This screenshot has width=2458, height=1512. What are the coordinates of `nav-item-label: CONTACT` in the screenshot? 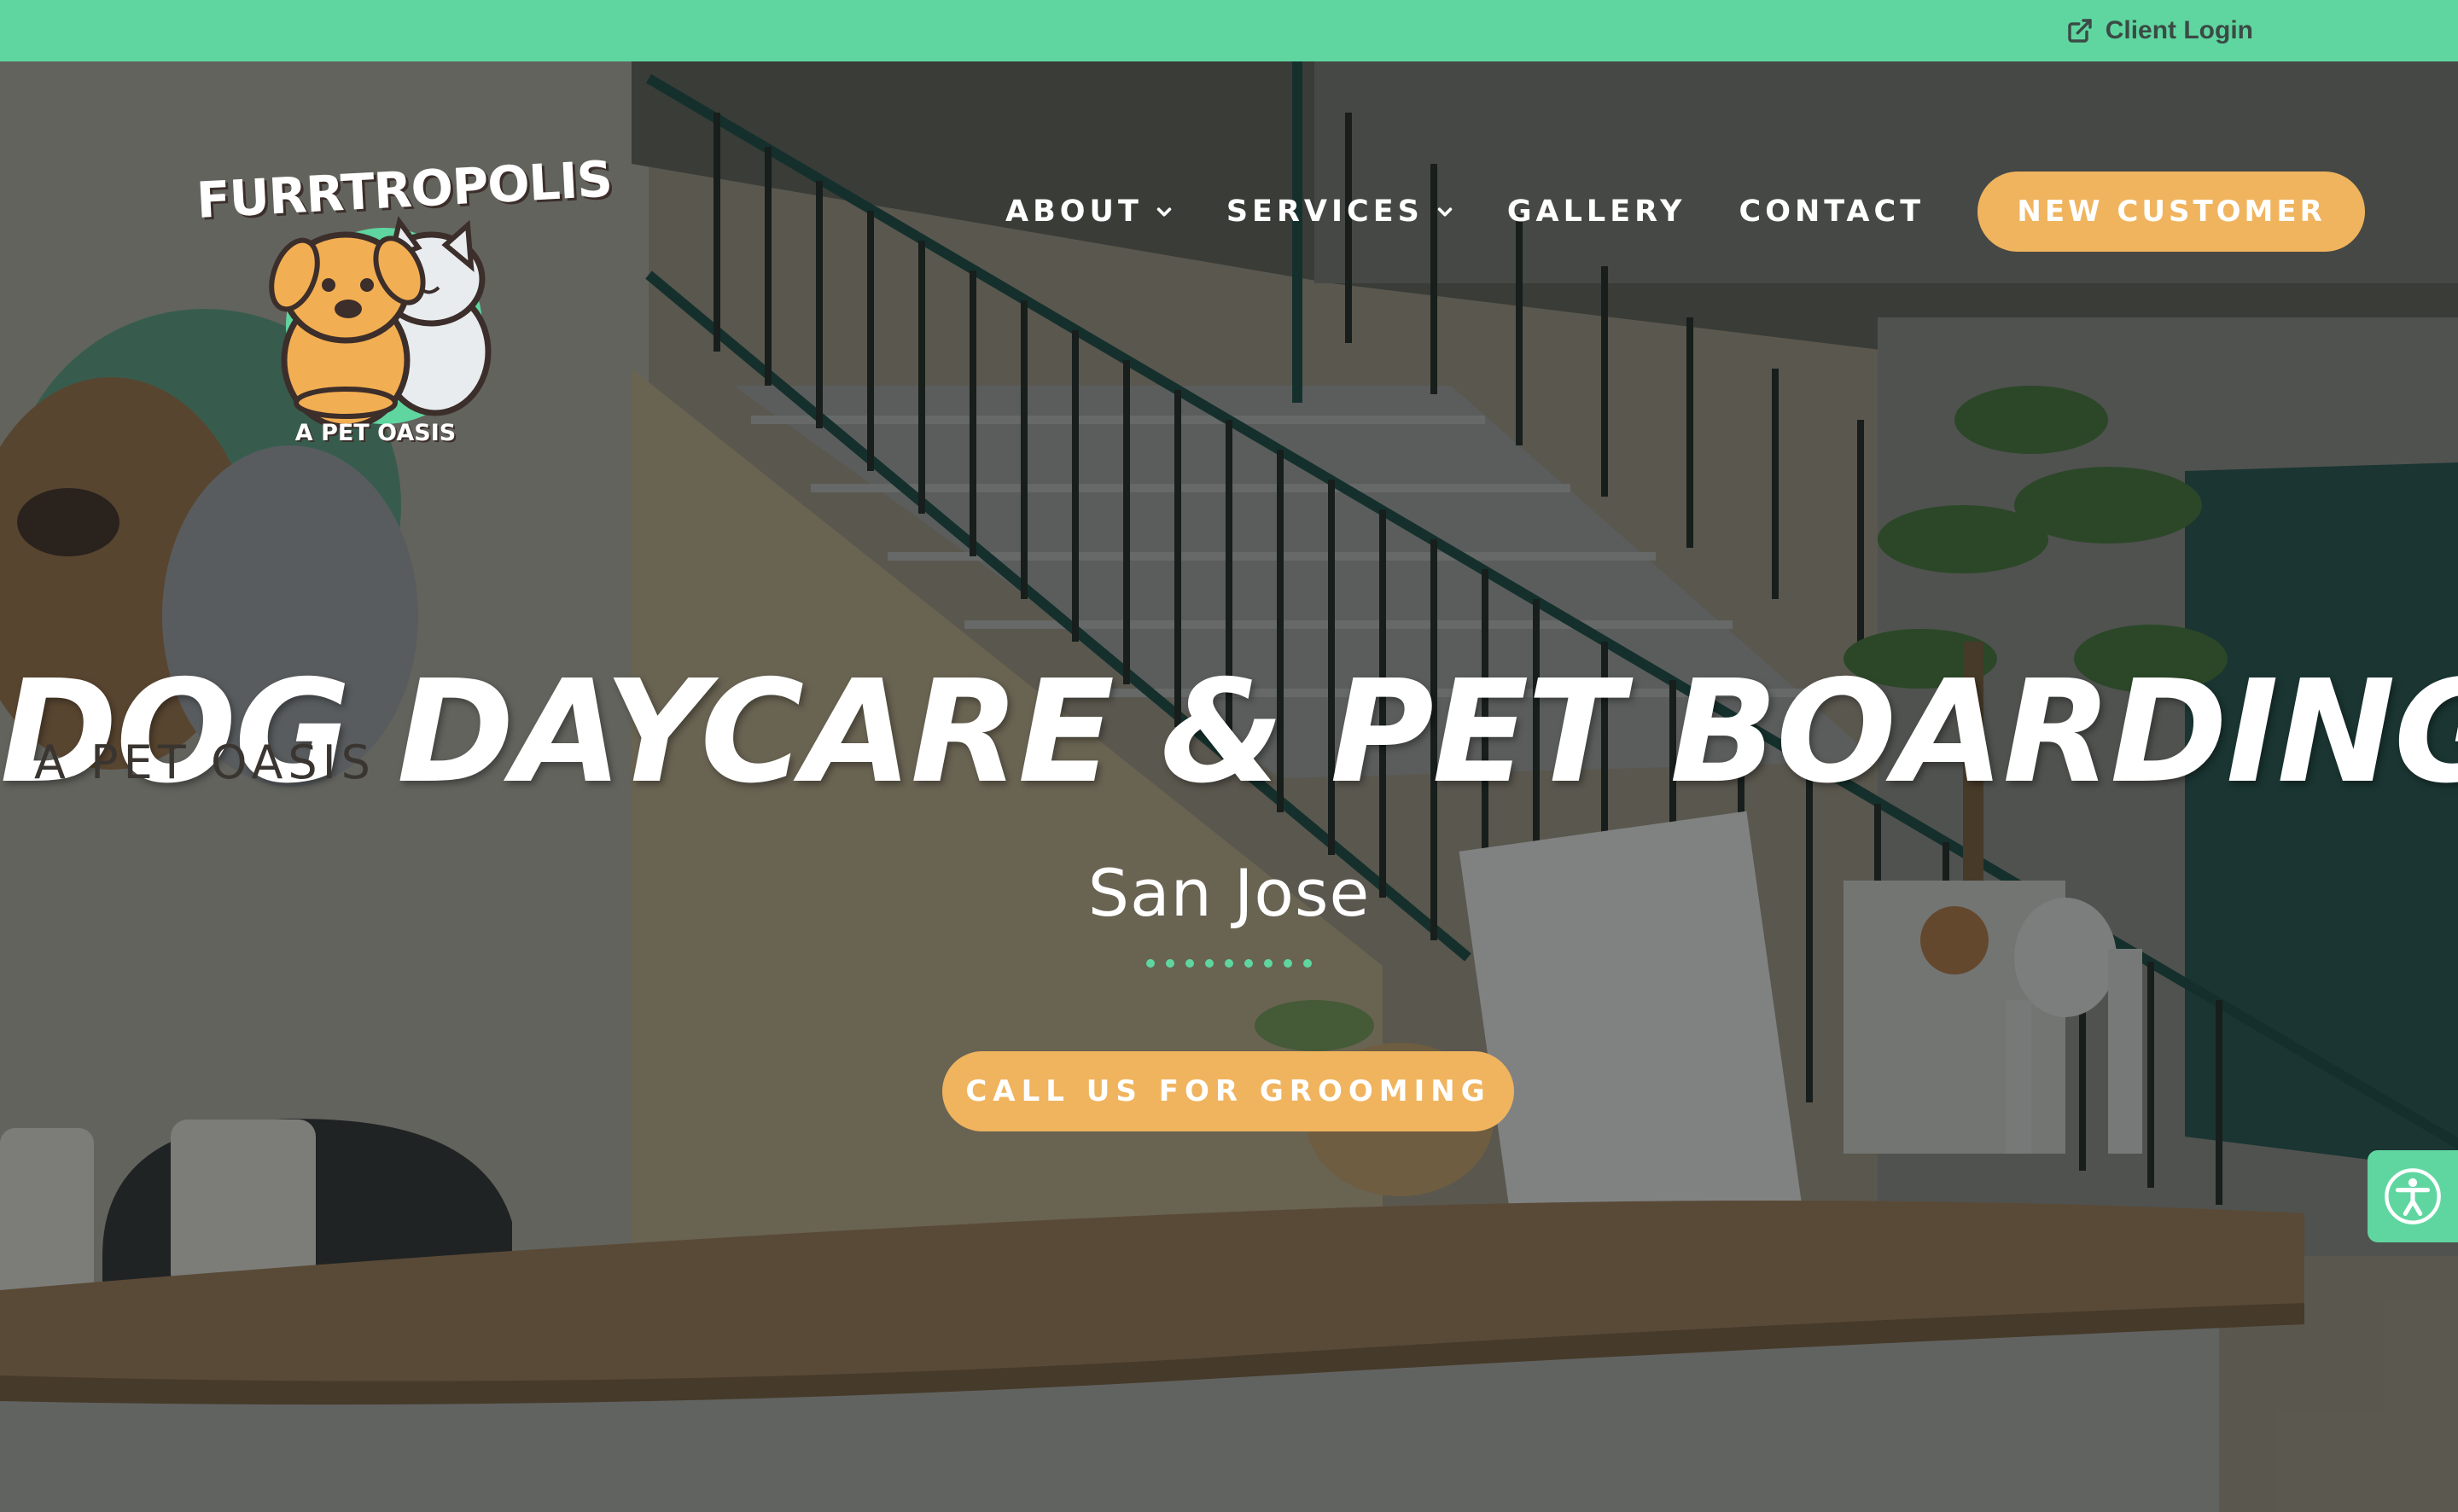 It's located at (1832, 212).